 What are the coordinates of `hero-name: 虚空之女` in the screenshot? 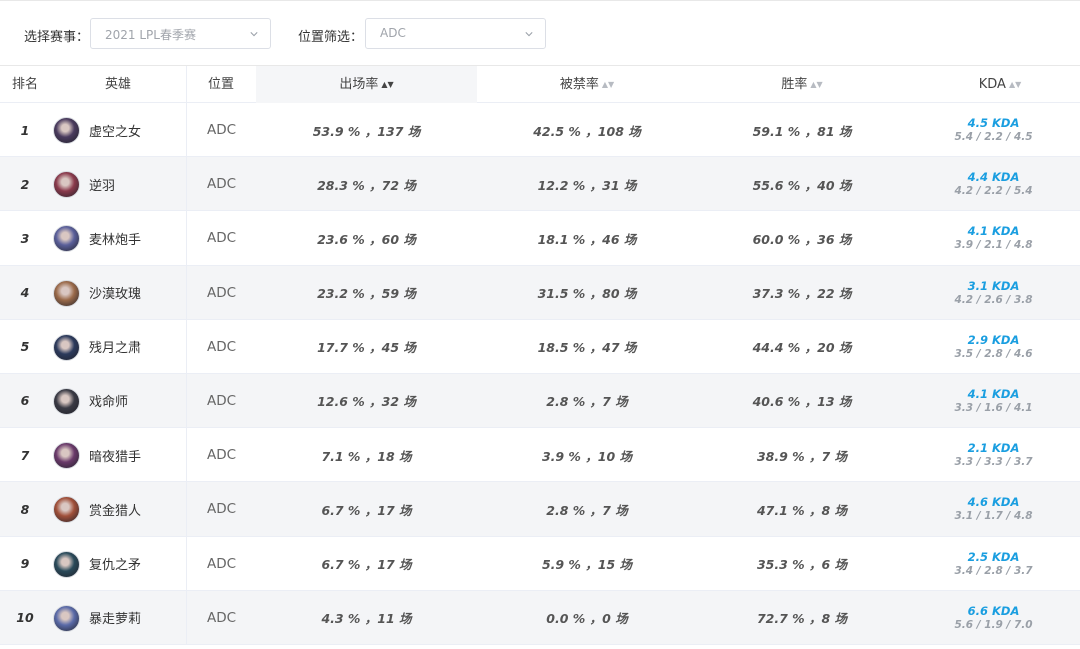 It's located at (115, 130).